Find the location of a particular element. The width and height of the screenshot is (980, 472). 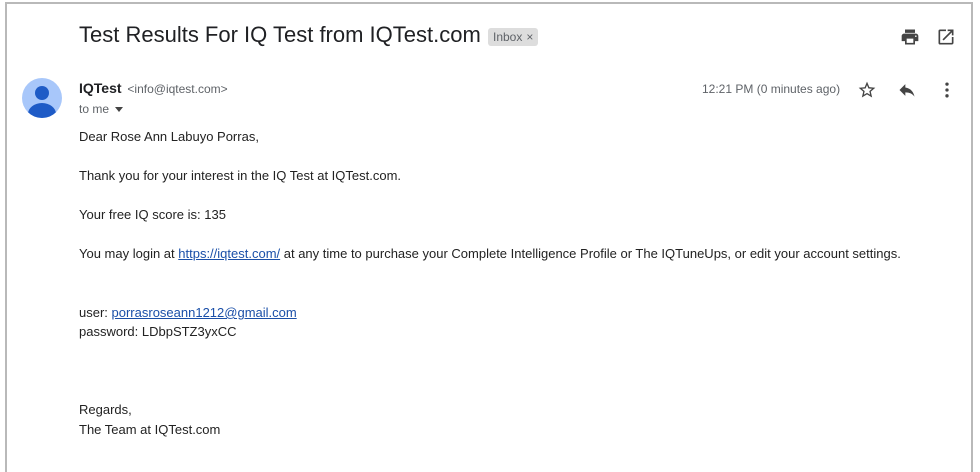

person-avatar-icon is located at coordinates (42, 102).